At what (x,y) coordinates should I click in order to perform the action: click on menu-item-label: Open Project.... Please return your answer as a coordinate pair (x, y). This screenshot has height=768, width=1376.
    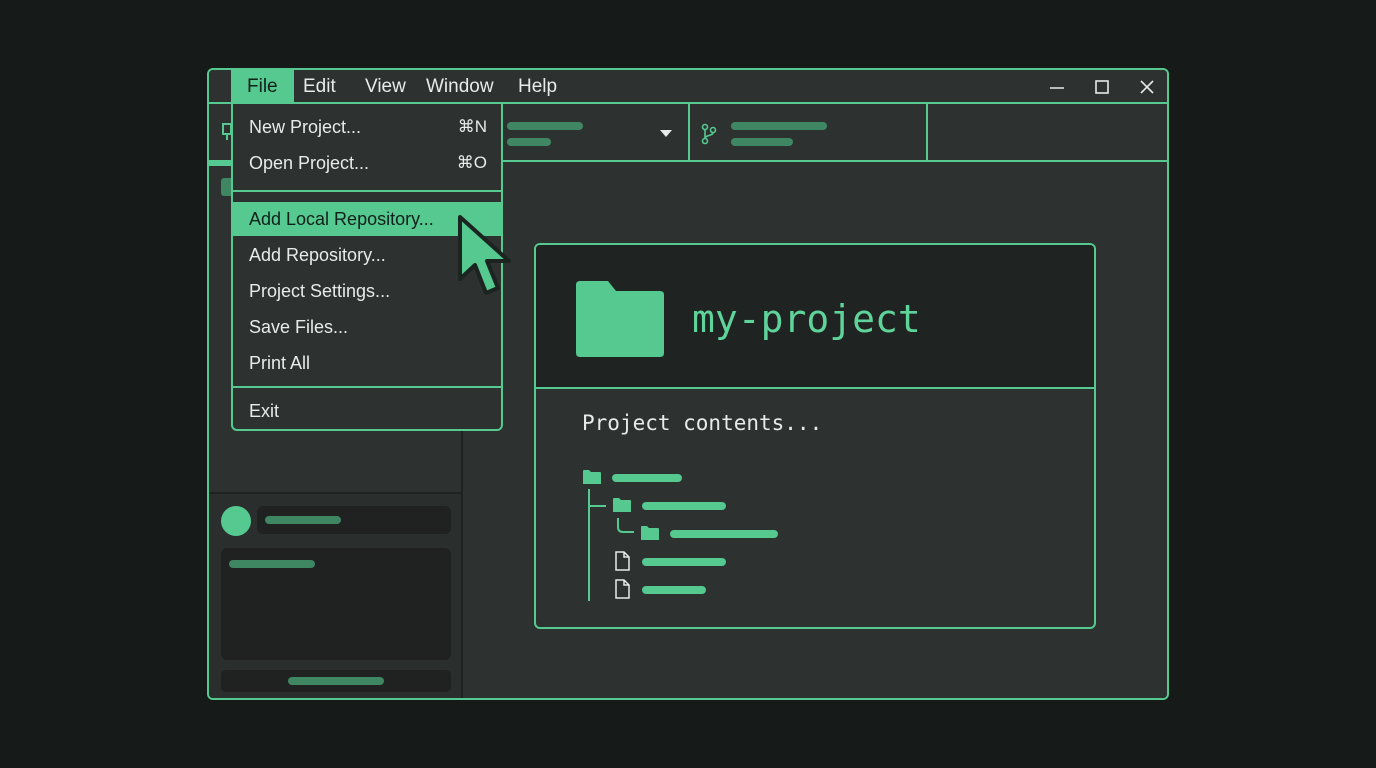
    Looking at the image, I should click on (309, 163).